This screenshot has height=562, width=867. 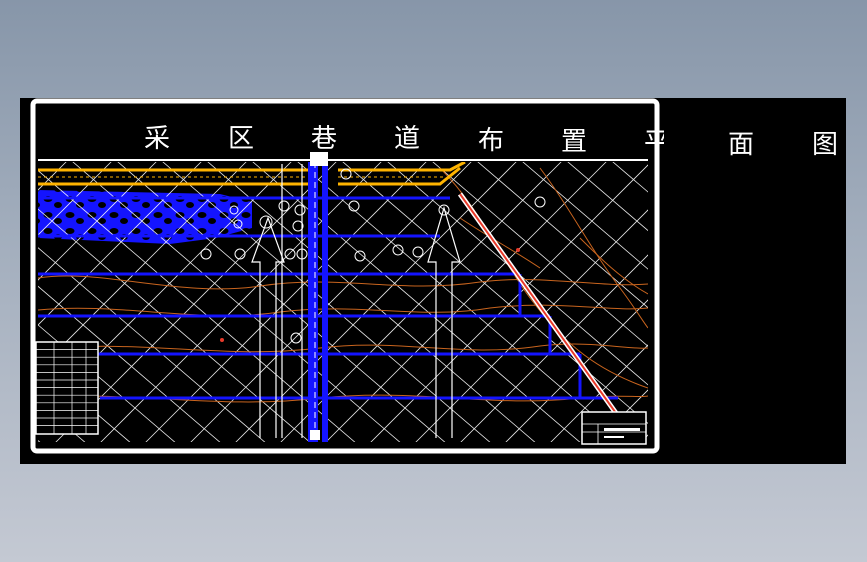 I want to click on title-block, so click(x=614, y=428).